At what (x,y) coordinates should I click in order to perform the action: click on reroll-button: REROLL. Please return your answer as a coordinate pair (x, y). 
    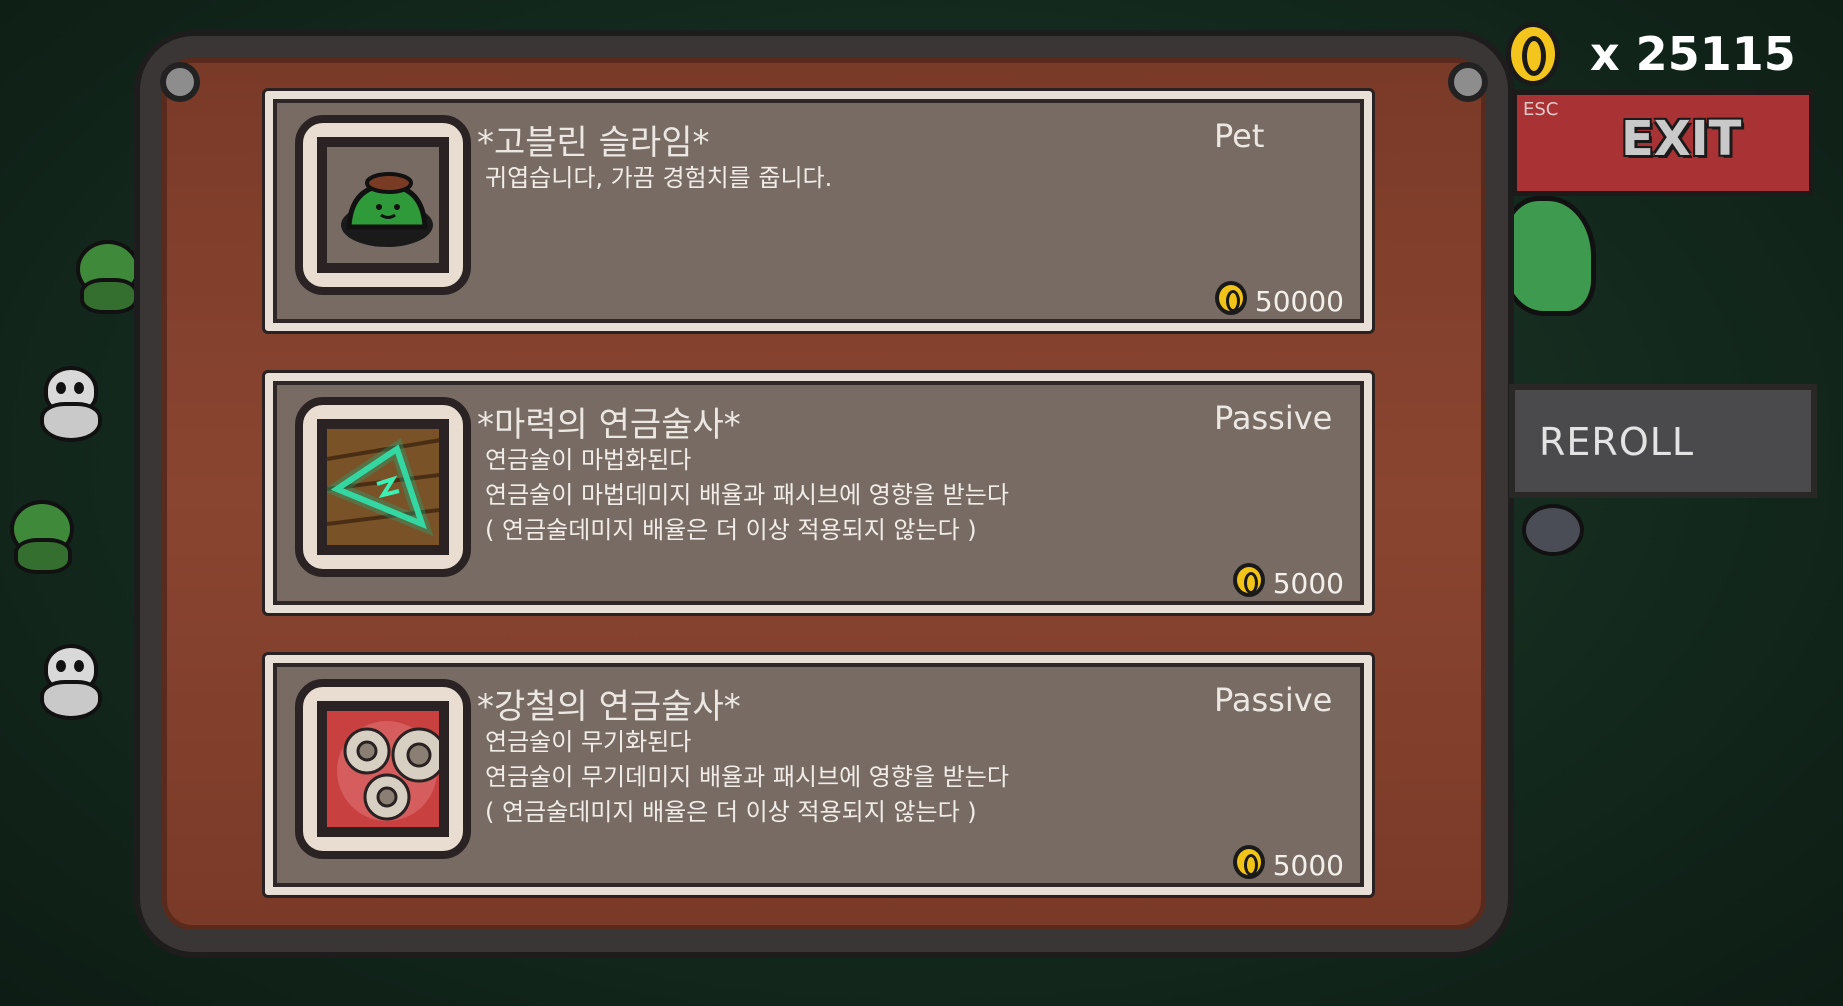
    Looking at the image, I should click on (1663, 441).